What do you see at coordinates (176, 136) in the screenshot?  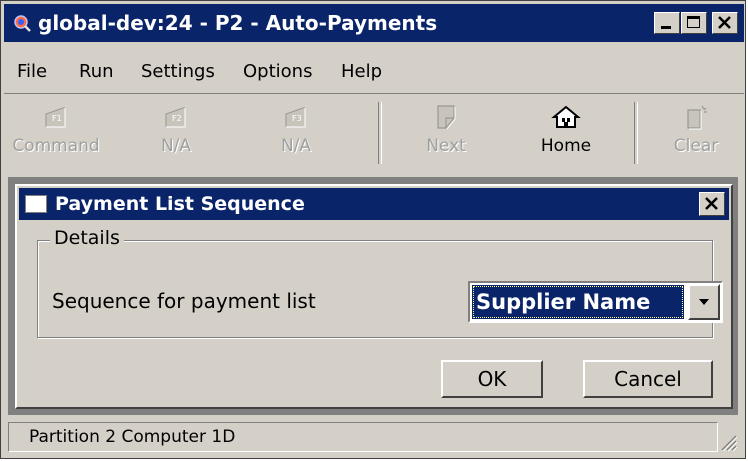 I see `f2-button: F2 N/A` at bounding box center [176, 136].